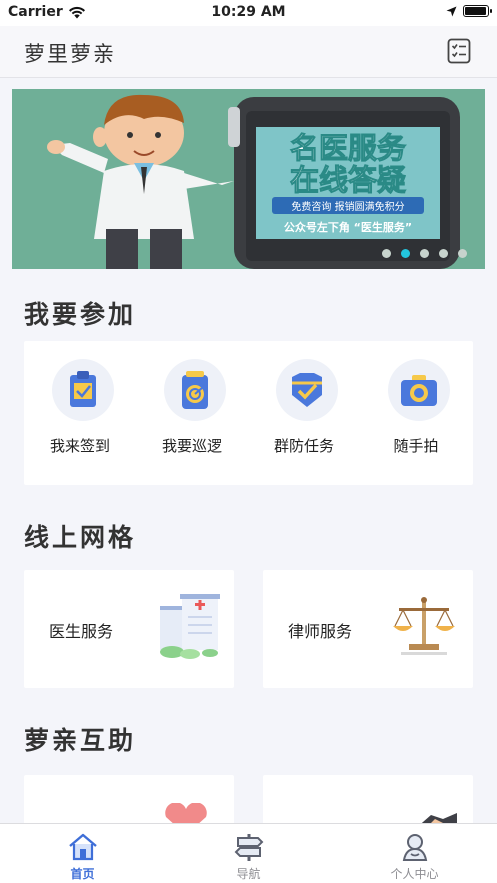 This screenshot has height=883, width=497. I want to click on tab-home: 首页, so click(82, 853).